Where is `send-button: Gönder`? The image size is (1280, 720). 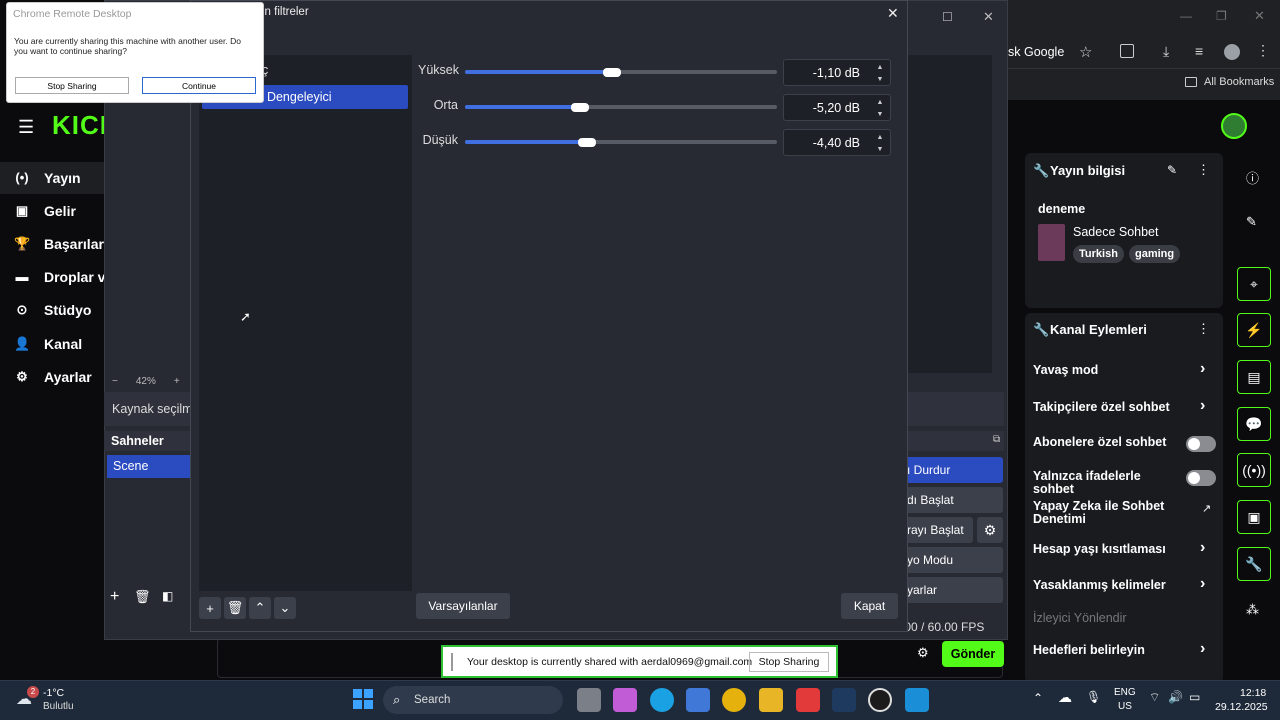 send-button: Gönder is located at coordinates (973, 654).